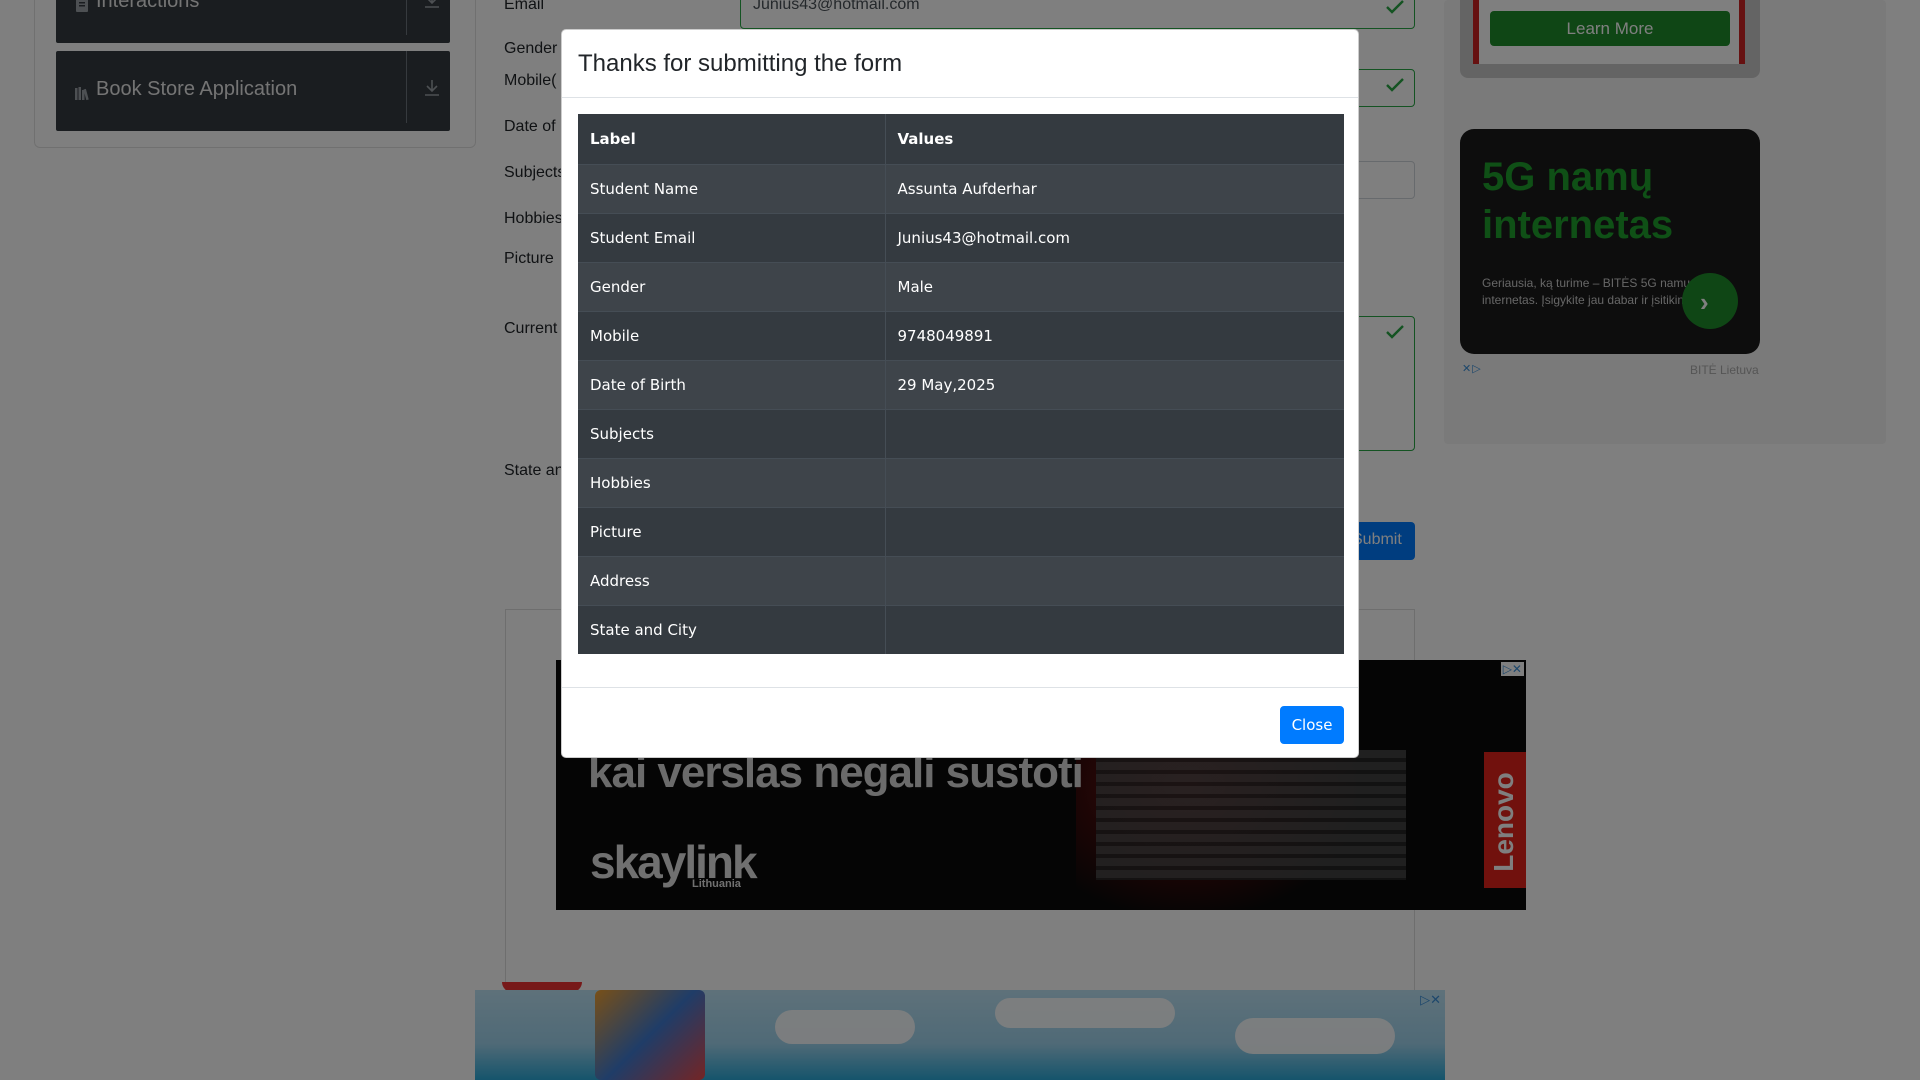 The image size is (1920, 1080). I want to click on row-label: Address, so click(732, 580).